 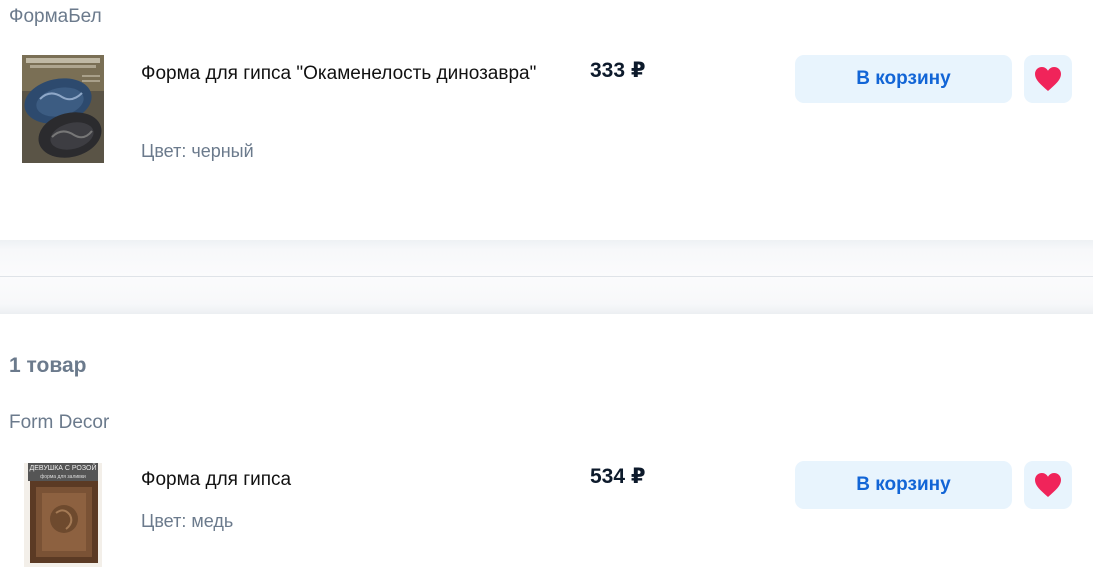 I want to click on product-image: ДЕВУШКА С РОЗОЙ форма для заливки, so click(x=63, y=515).